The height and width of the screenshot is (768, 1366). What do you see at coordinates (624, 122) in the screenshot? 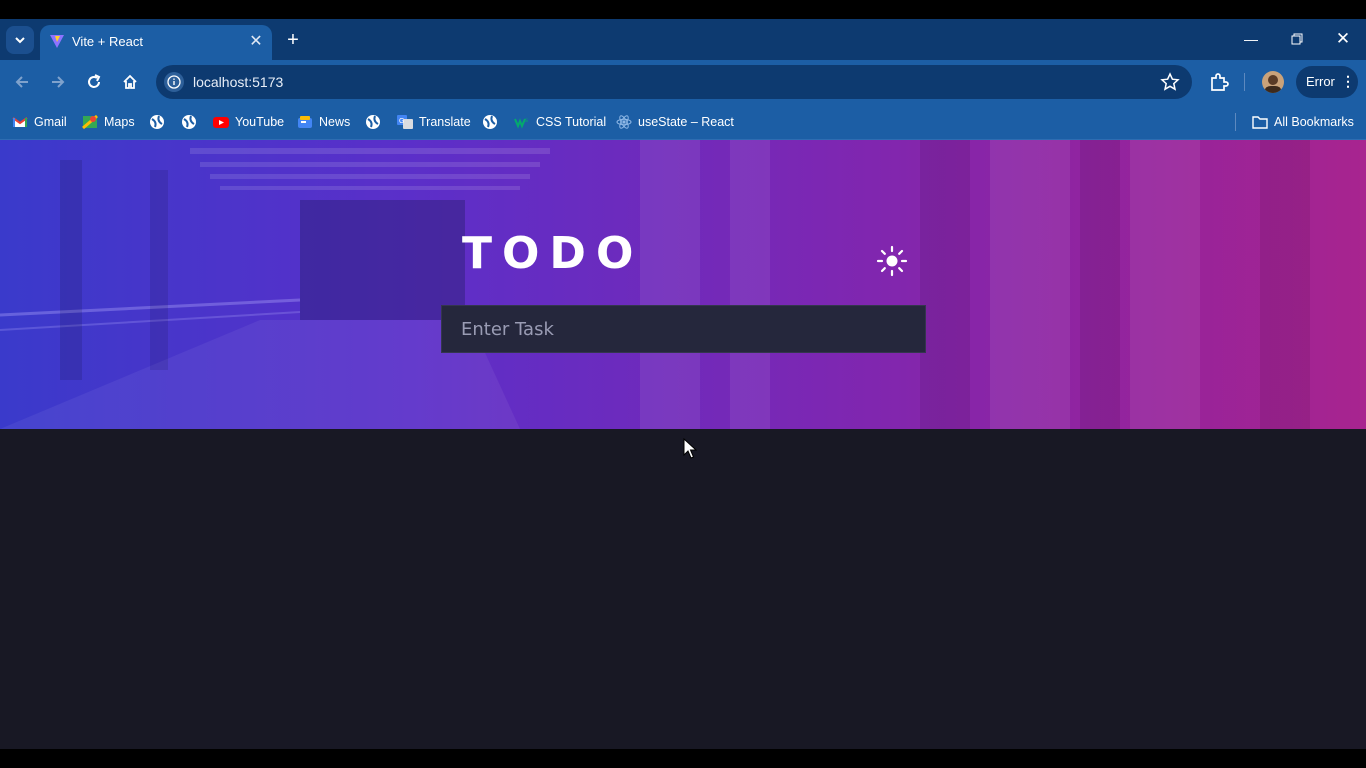
I see `react-icon` at bounding box center [624, 122].